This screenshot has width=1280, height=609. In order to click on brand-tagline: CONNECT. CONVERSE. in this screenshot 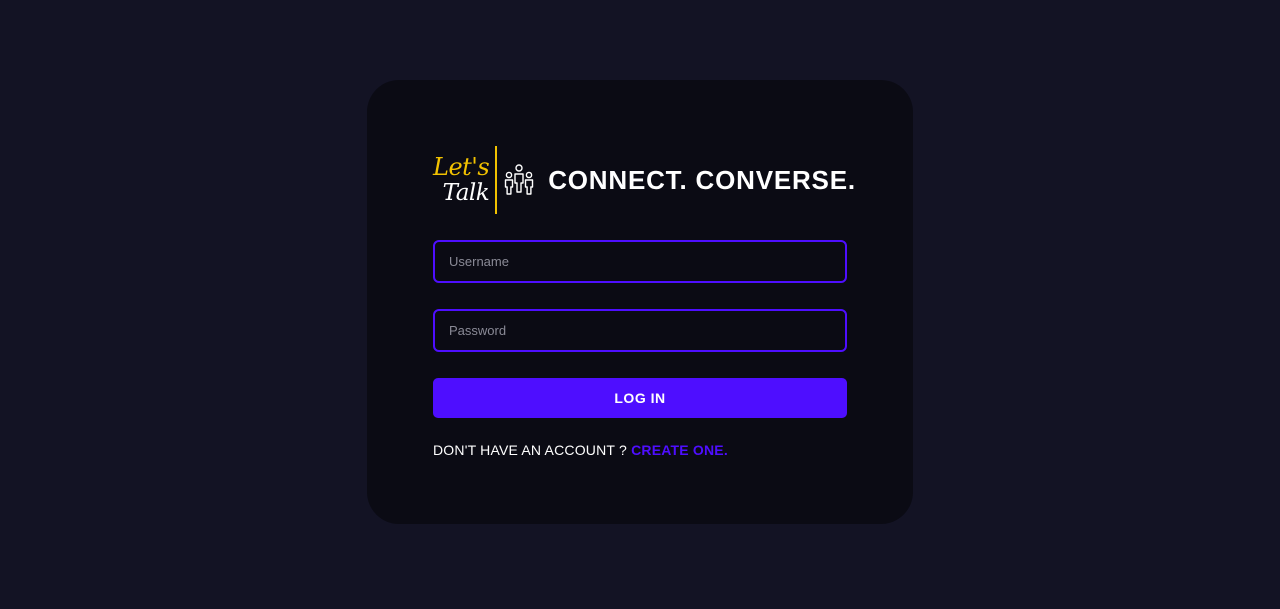, I will do `click(702, 179)`.